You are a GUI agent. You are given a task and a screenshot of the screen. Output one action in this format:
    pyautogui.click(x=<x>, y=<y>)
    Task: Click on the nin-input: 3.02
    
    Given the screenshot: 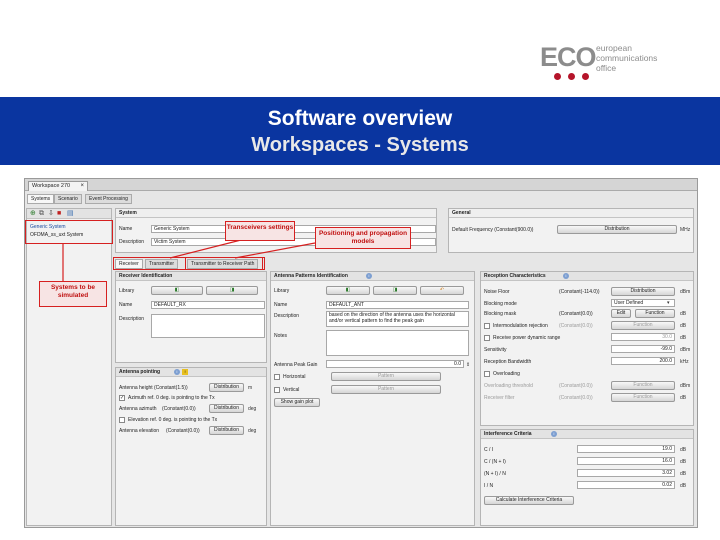 What is the action you would take?
    pyautogui.click(x=626, y=473)
    